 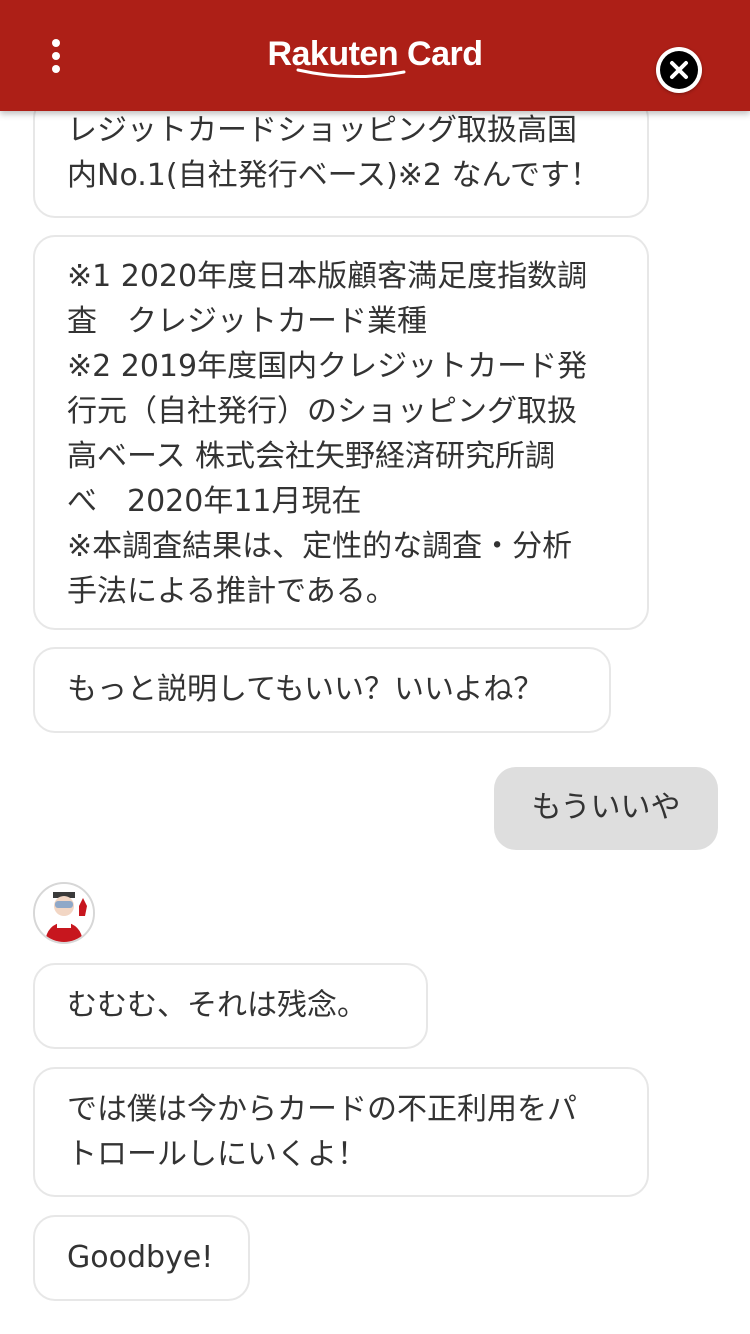 What do you see at coordinates (341, 1132) in the screenshot?
I see `bot-message: では僕は今からカードの不正利用をパ トロールしにいくよ！` at bounding box center [341, 1132].